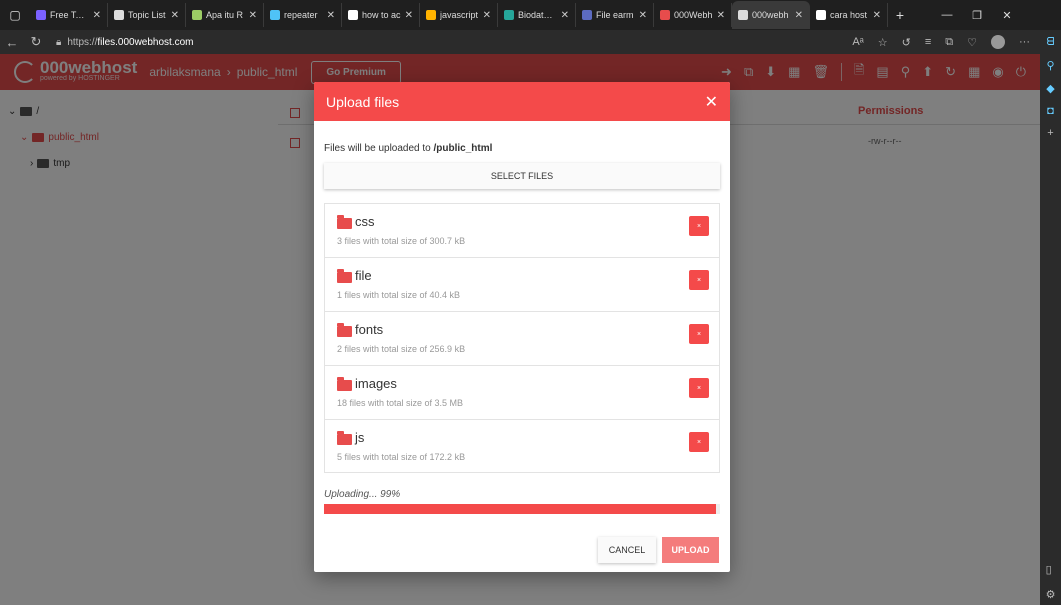 The image size is (1061, 605). I want to click on cancel-button: CANCEL, so click(627, 550).